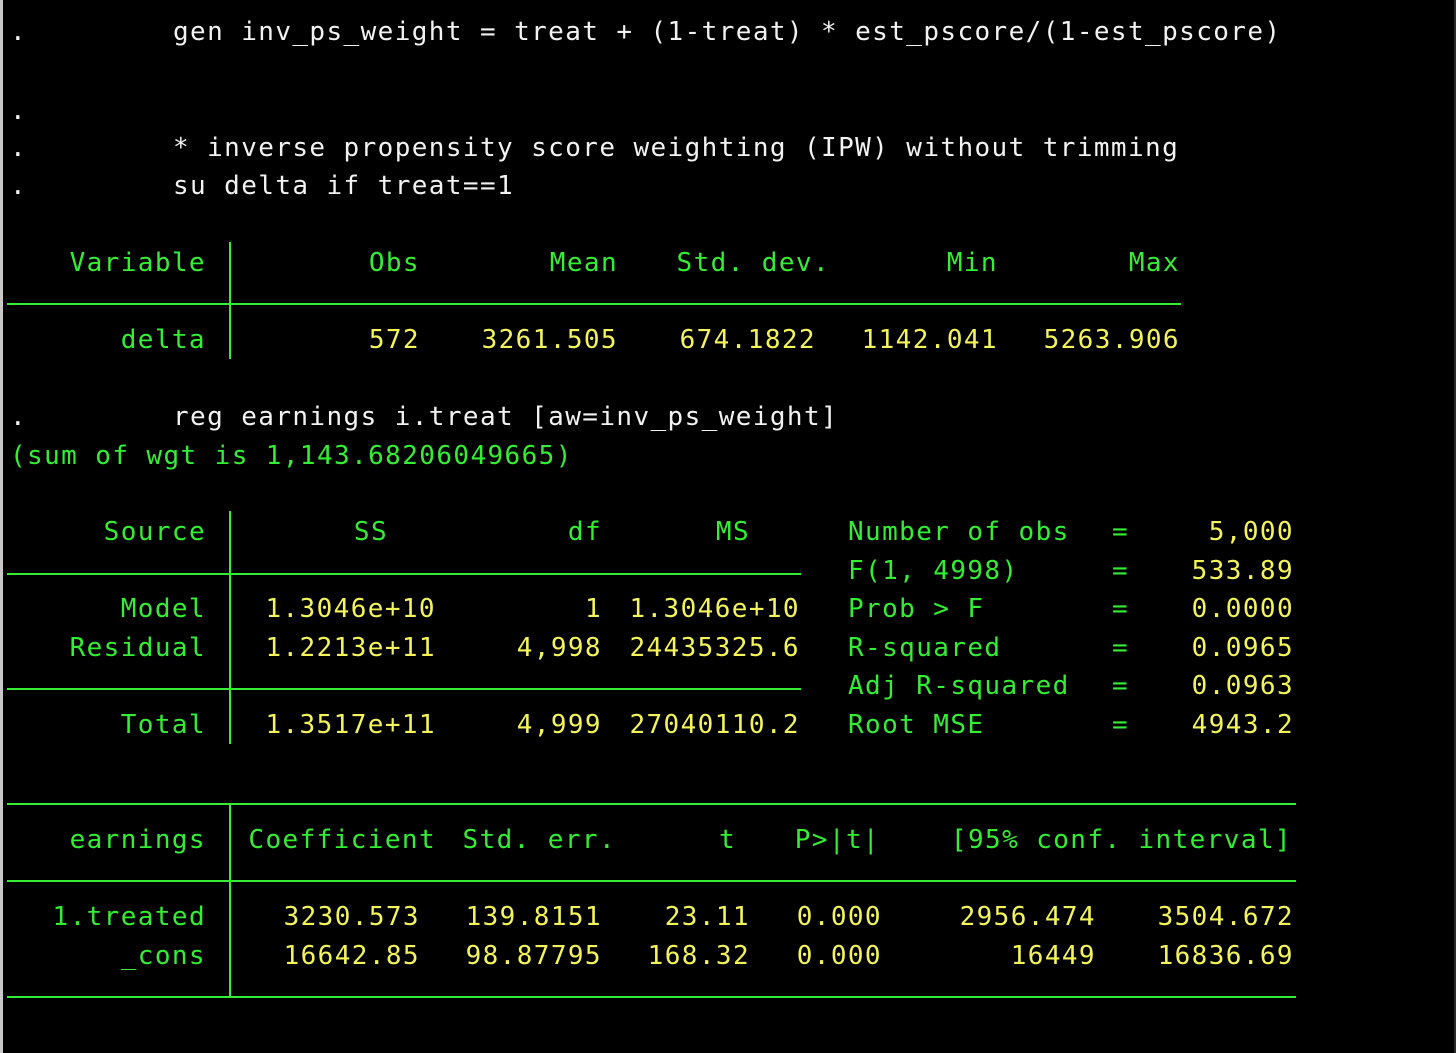 This screenshot has width=1456, height=1053. Describe the element at coordinates (916, 725) in the screenshot. I see `stat-label: Root MSE` at that location.